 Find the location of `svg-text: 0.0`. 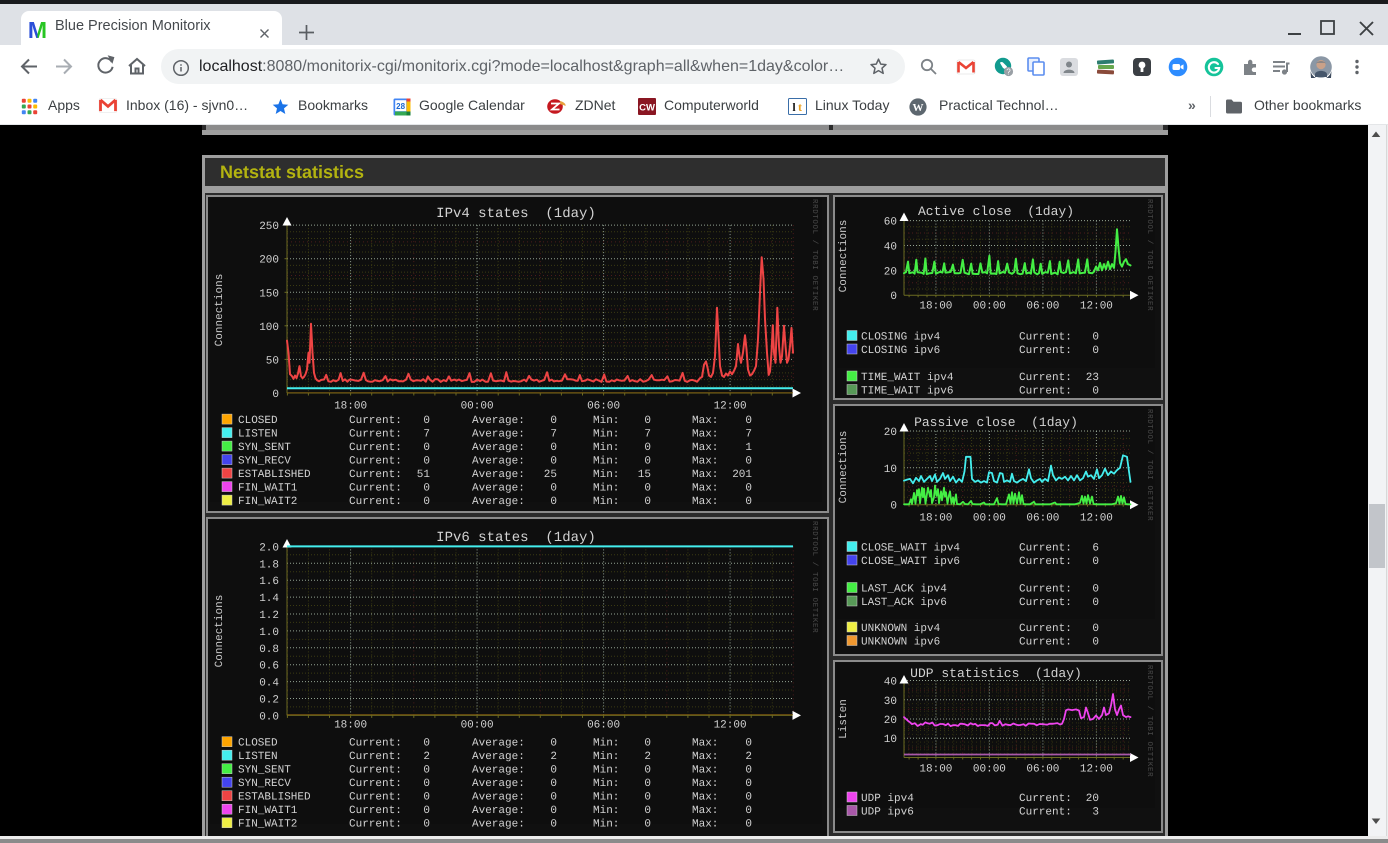

svg-text: 0.0 is located at coordinates (269, 717).